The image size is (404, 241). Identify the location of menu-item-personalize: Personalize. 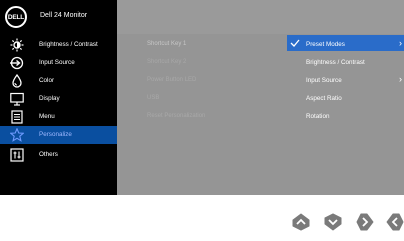
(58, 135).